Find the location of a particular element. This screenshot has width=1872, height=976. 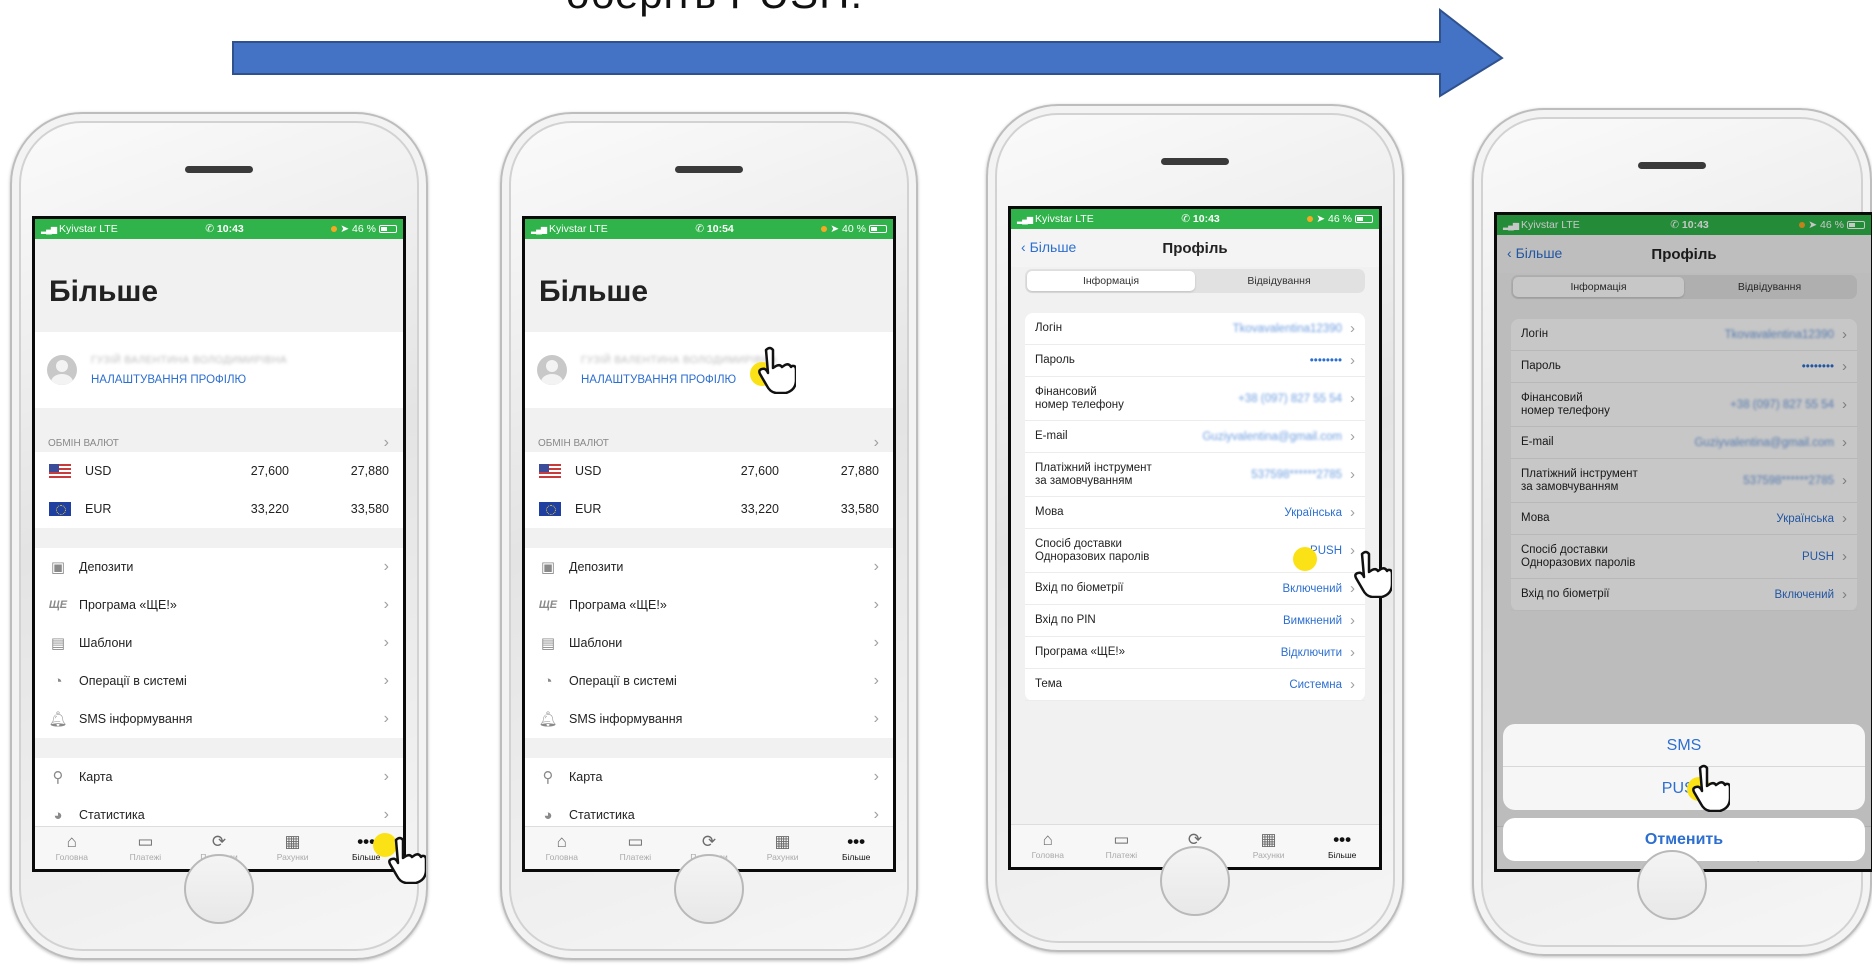

segment-visits: Відвідування is located at coordinates (1279, 281).